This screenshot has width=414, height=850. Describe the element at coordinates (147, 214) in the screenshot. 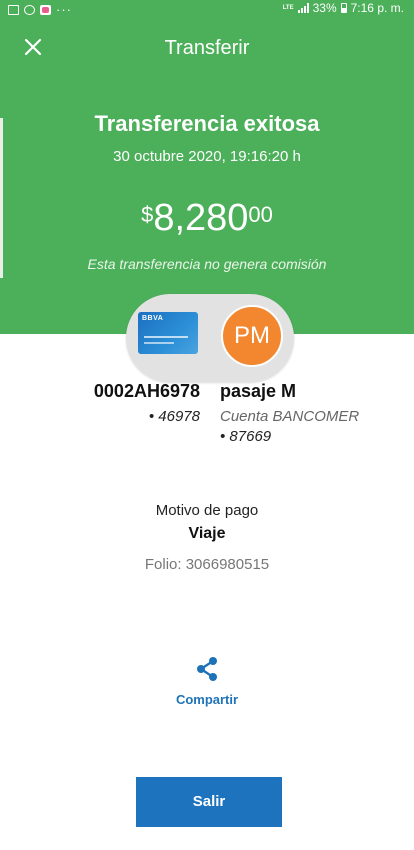

I see `amount-currency: $` at that location.